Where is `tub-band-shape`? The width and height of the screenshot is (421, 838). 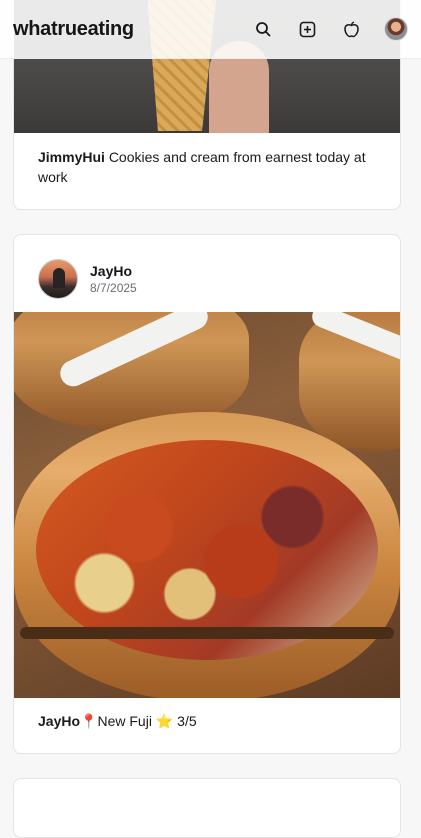
tub-band-shape is located at coordinates (207, 633).